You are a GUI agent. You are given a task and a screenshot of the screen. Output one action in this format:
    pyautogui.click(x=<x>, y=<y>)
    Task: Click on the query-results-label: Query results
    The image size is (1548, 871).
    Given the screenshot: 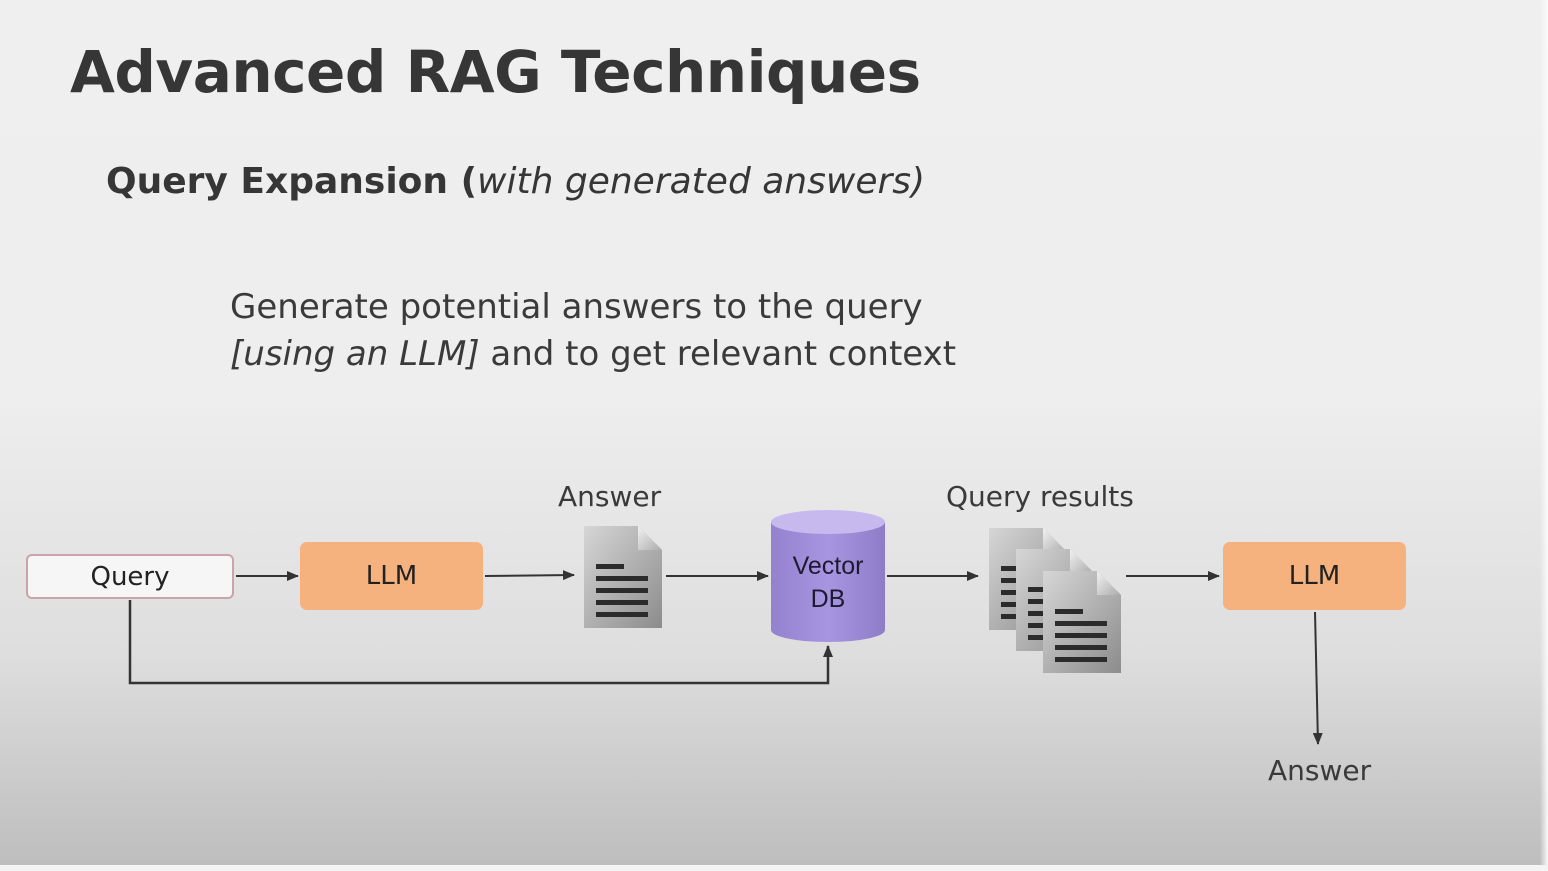 What is the action you would take?
    pyautogui.click(x=1040, y=496)
    